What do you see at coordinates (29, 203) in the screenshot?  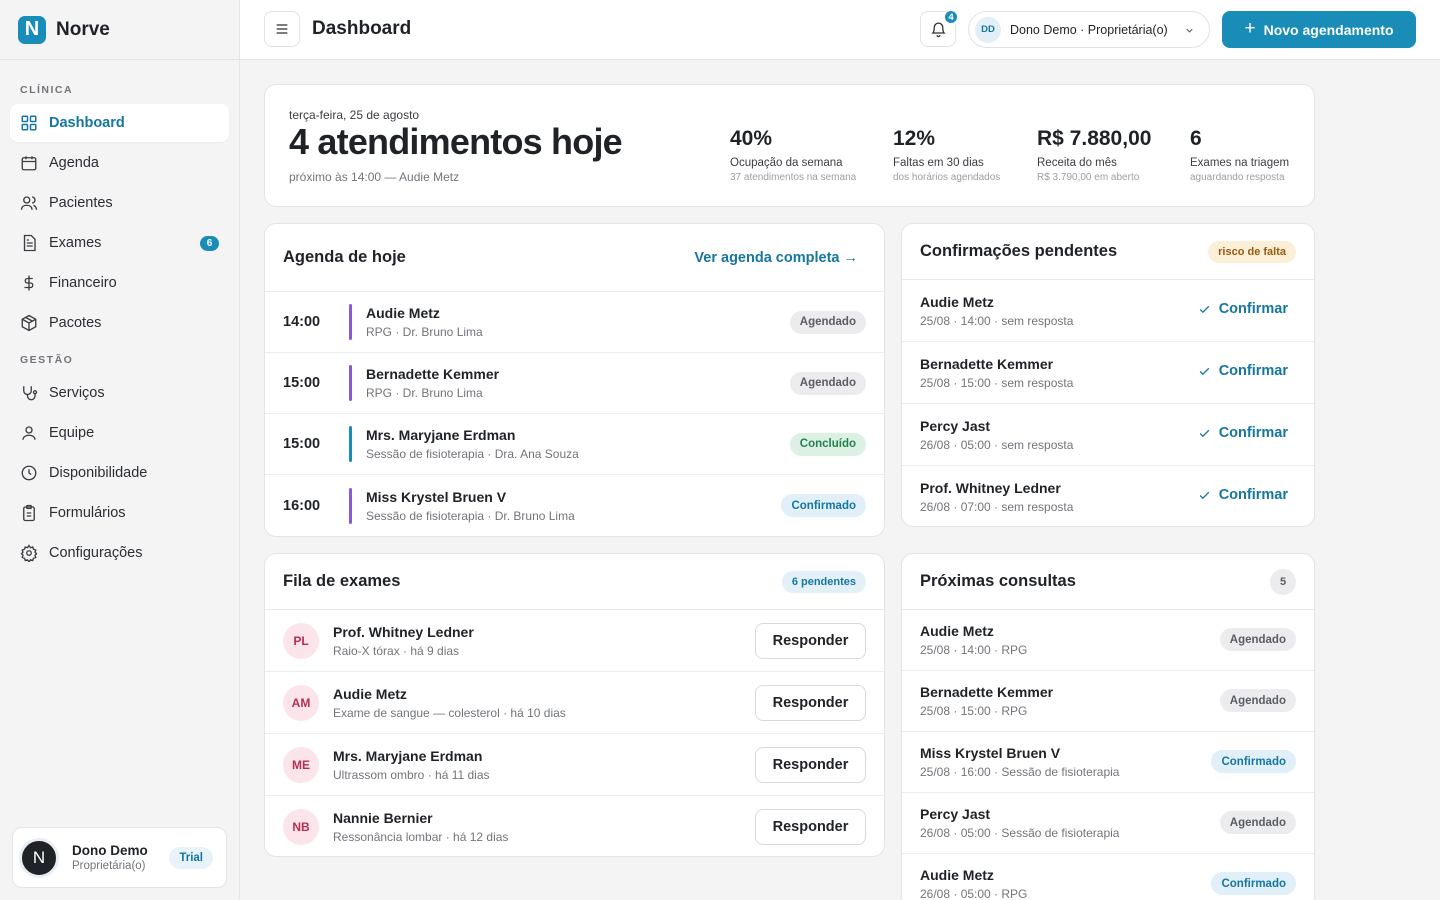 I see `users-icon` at bounding box center [29, 203].